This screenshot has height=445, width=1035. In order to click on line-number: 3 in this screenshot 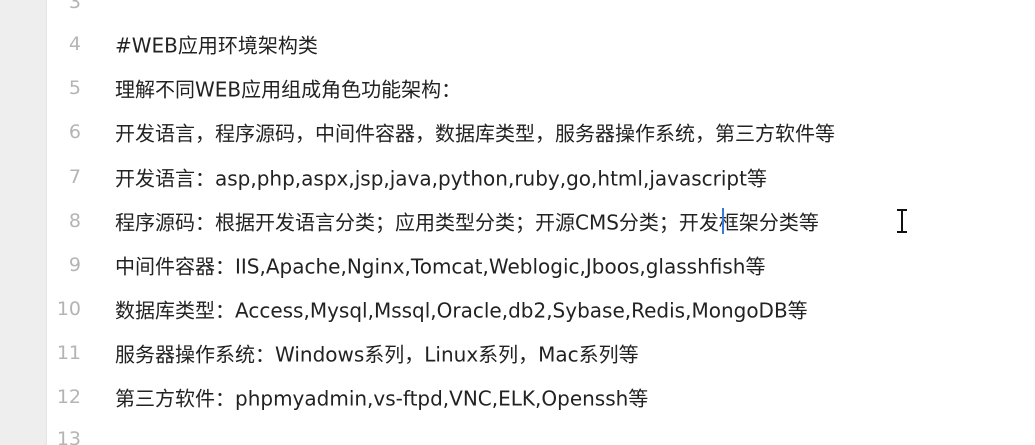, I will do `click(74, 6)`.